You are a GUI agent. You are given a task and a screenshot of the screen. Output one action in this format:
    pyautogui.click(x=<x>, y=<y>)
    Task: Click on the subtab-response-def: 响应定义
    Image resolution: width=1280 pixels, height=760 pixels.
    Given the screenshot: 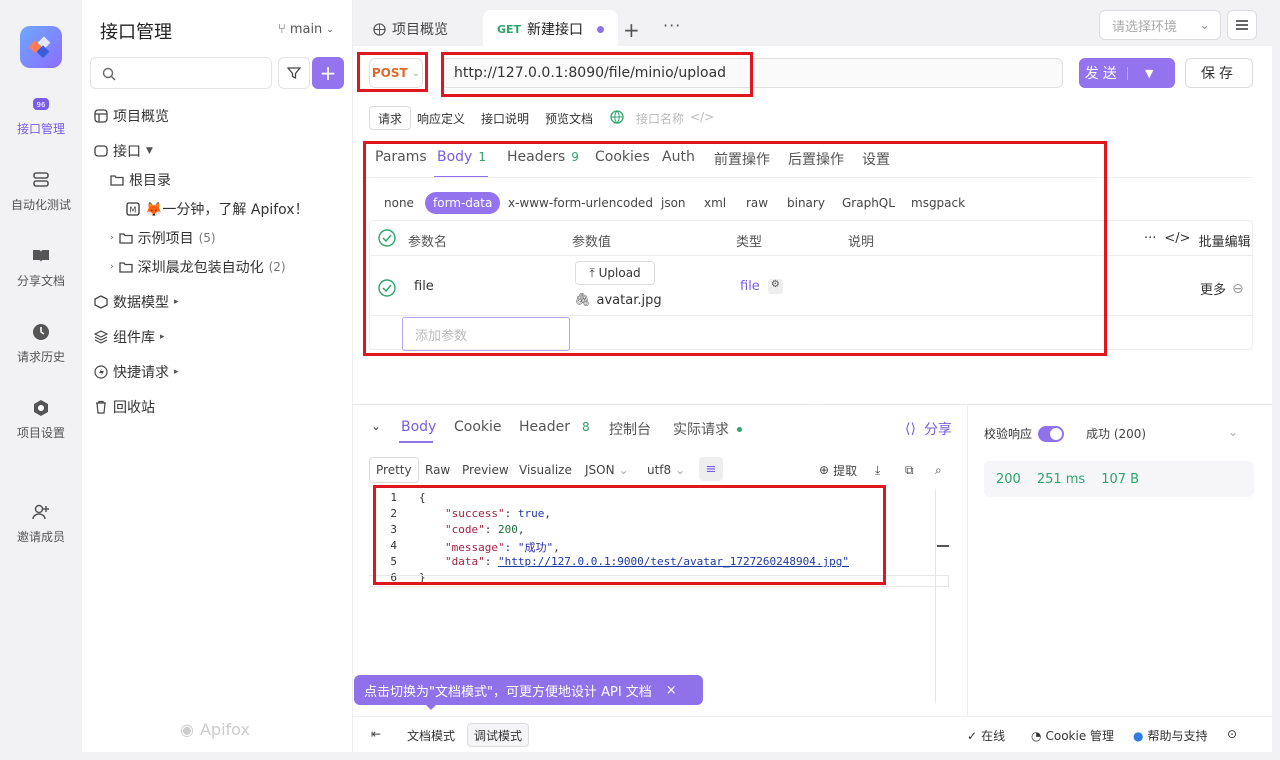 What is the action you would take?
    pyautogui.click(x=441, y=118)
    